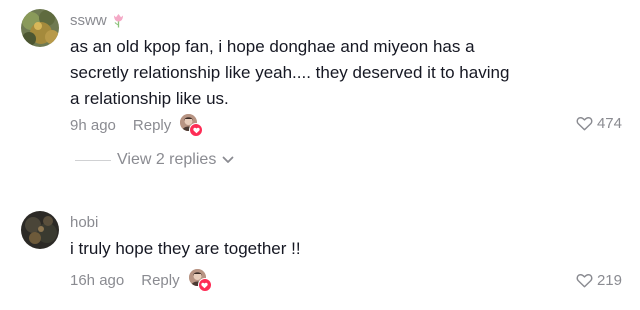 Image resolution: width=640 pixels, height=310 pixels. I want to click on like-button: 474, so click(599, 123).